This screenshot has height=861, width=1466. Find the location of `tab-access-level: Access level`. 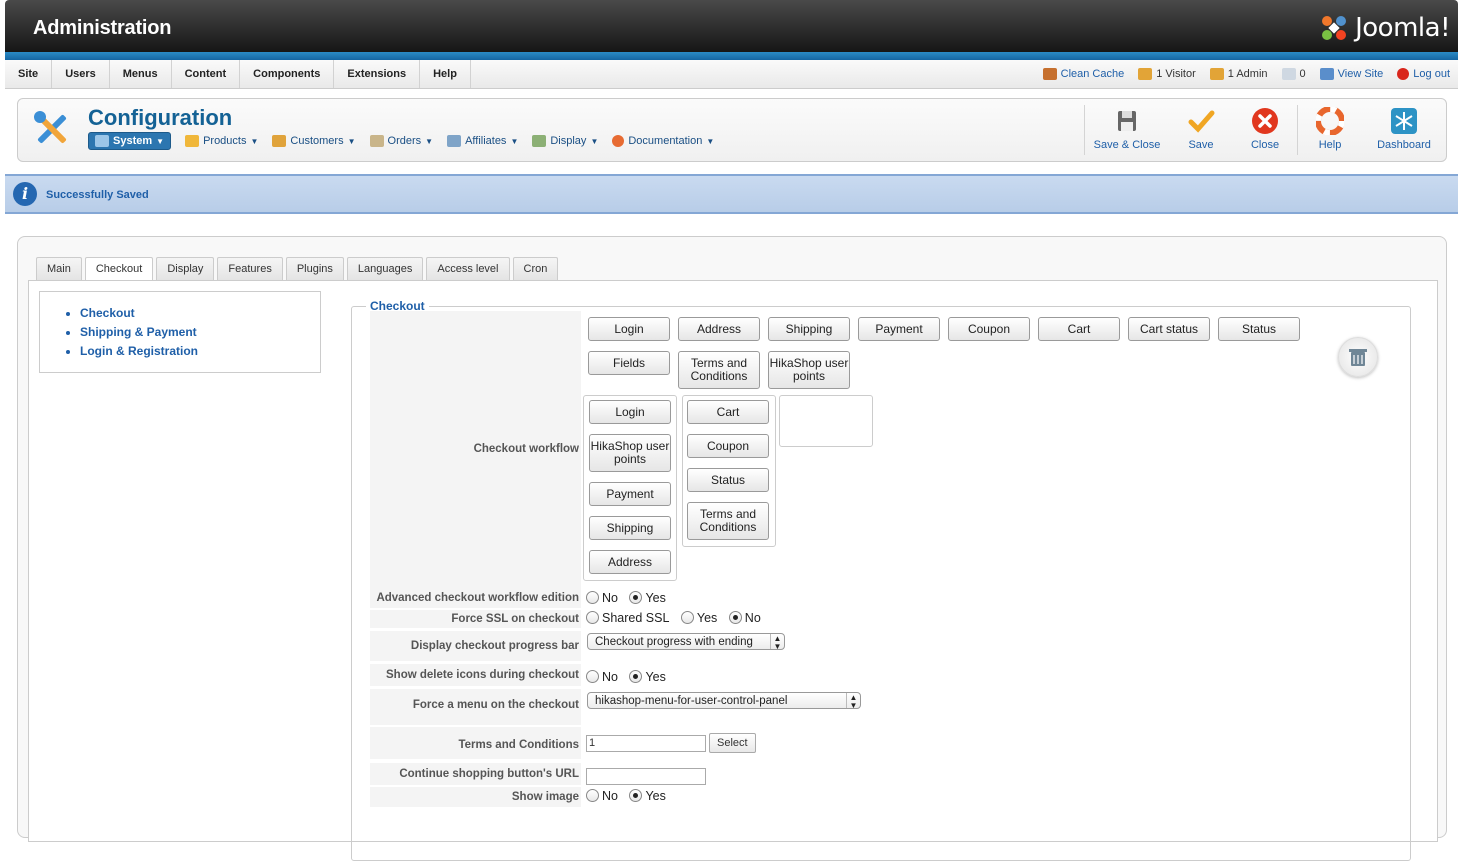

tab-access-level: Access level is located at coordinates (468, 268).